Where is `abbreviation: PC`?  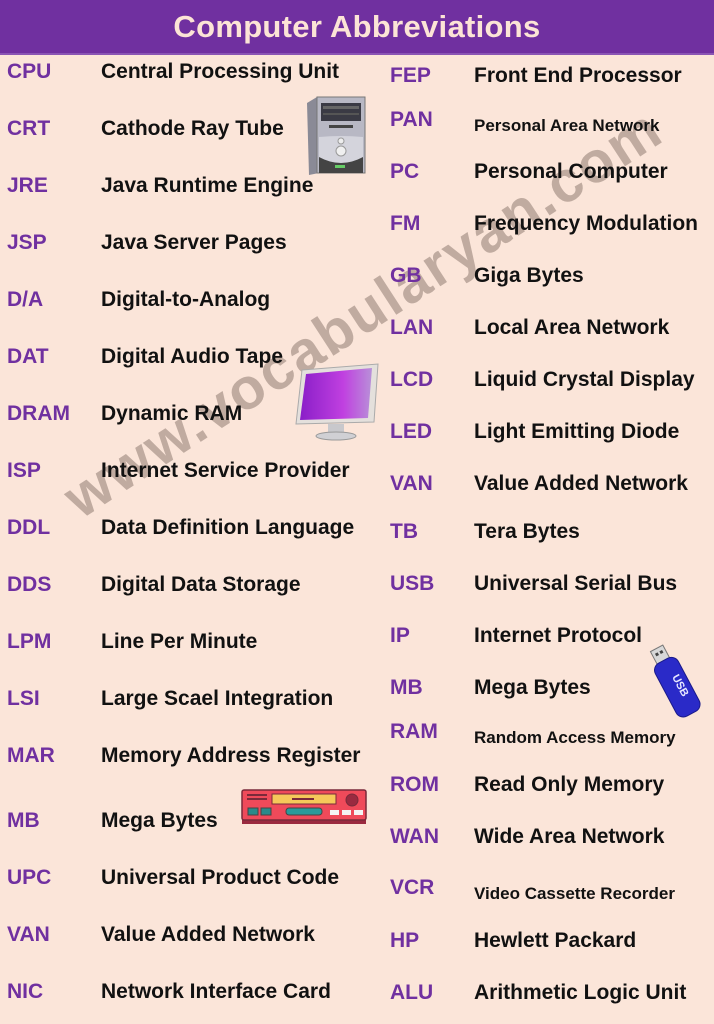
abbreviation: PC is located at coordinates (405, 171).